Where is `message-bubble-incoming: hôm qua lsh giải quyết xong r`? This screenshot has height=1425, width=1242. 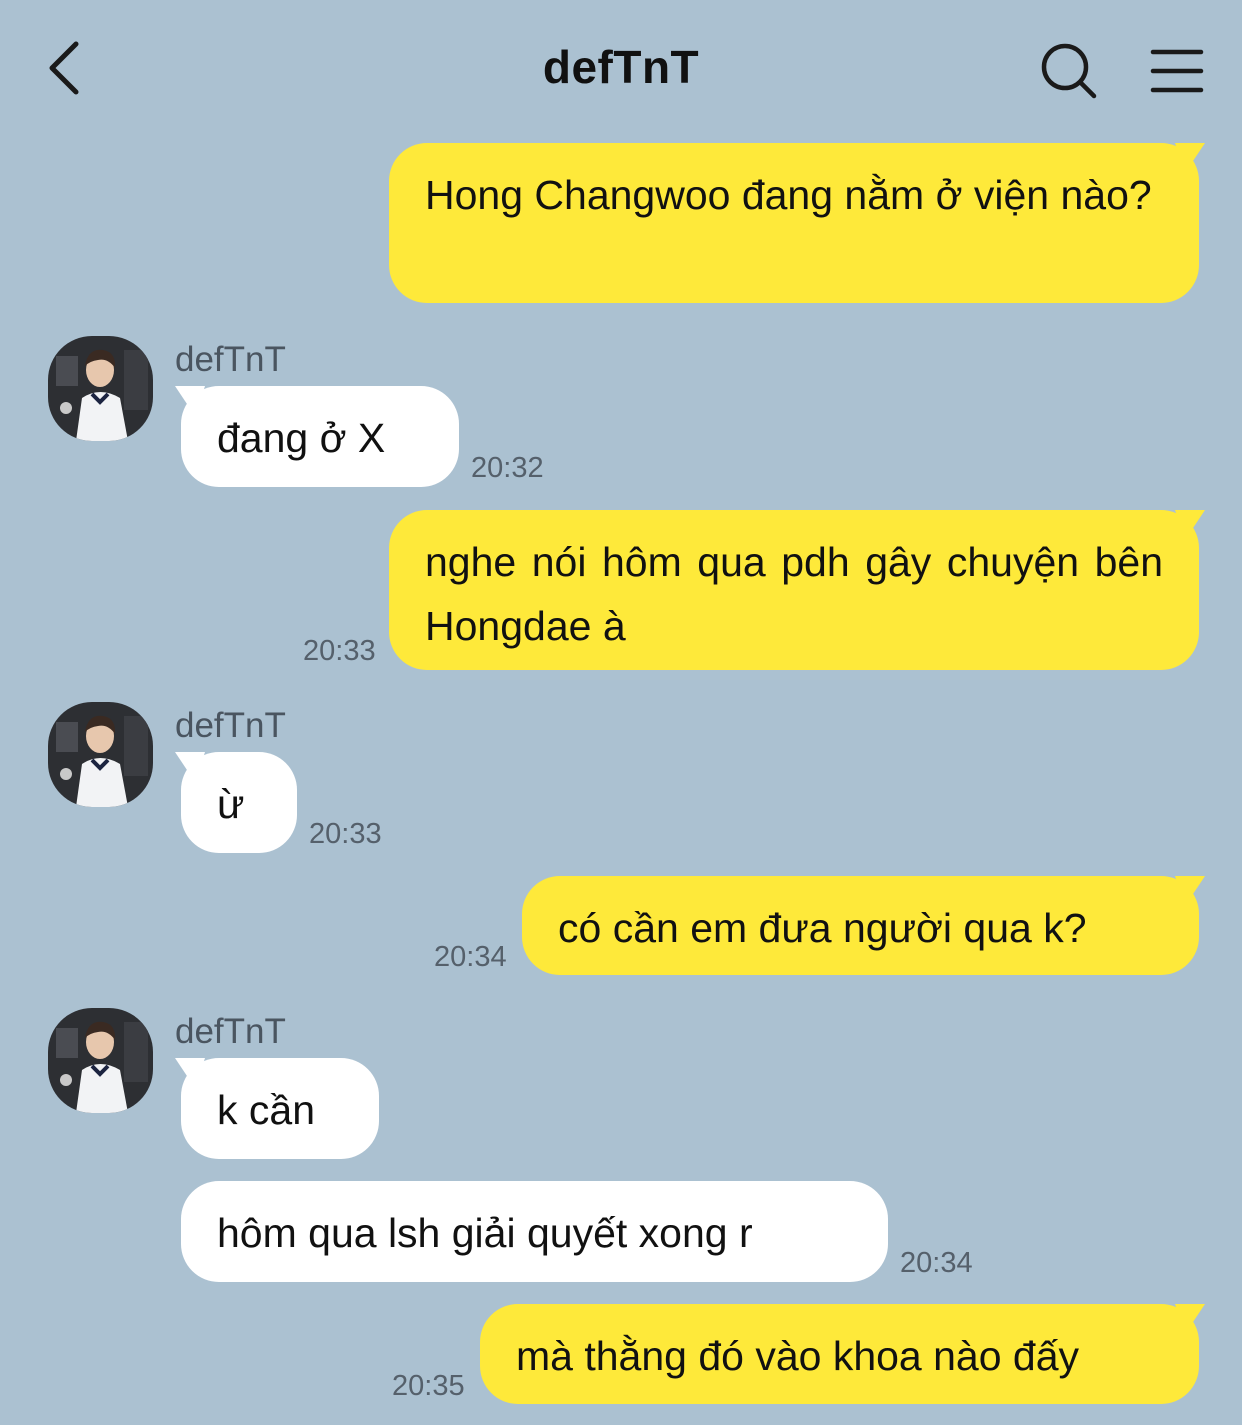 message-bubble-incoming: hôm qua lsh giải quyết xong r is located at coordinates (534, 1231).